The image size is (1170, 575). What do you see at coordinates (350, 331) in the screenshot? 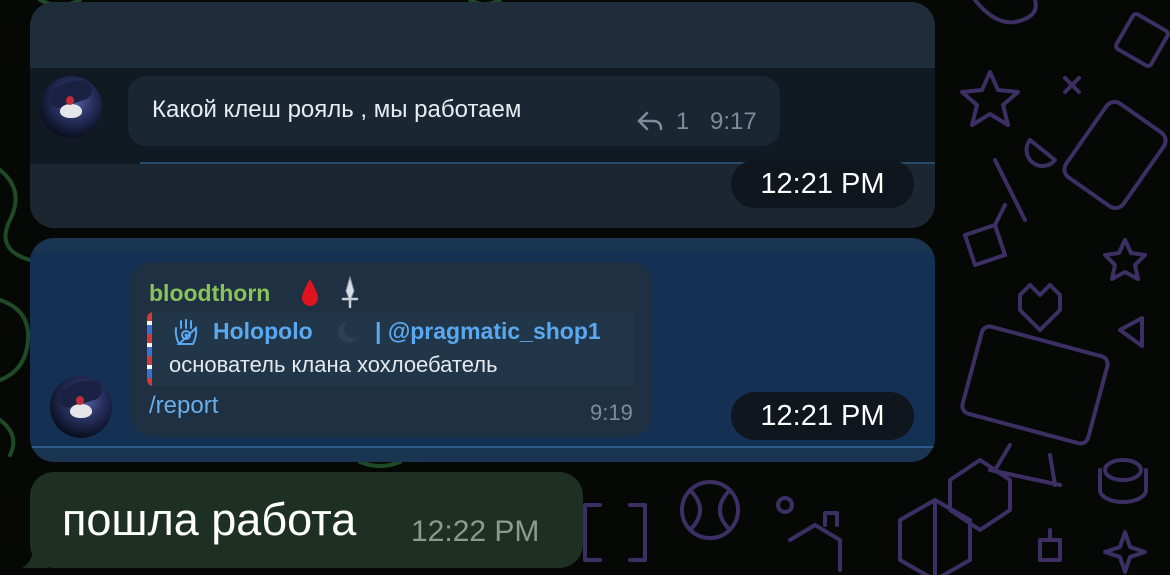
I see `moon-emoji-icon` at bounding box center [350, 331].